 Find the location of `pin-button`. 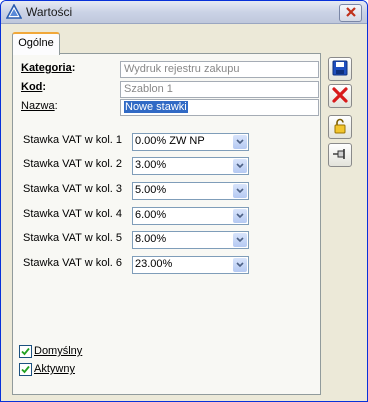

pin-button is located at coordinates (340, 155).